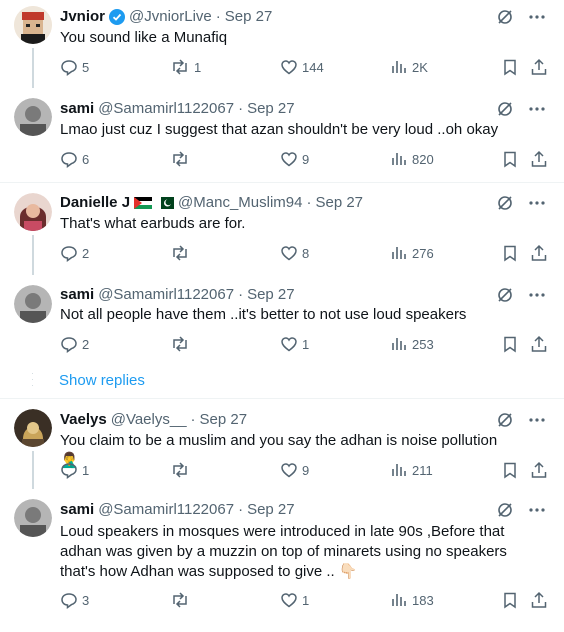 The width and height of the screenshot is (564, 632). I want to click on handle: @Manc_Muslim94, so click(240, 202).